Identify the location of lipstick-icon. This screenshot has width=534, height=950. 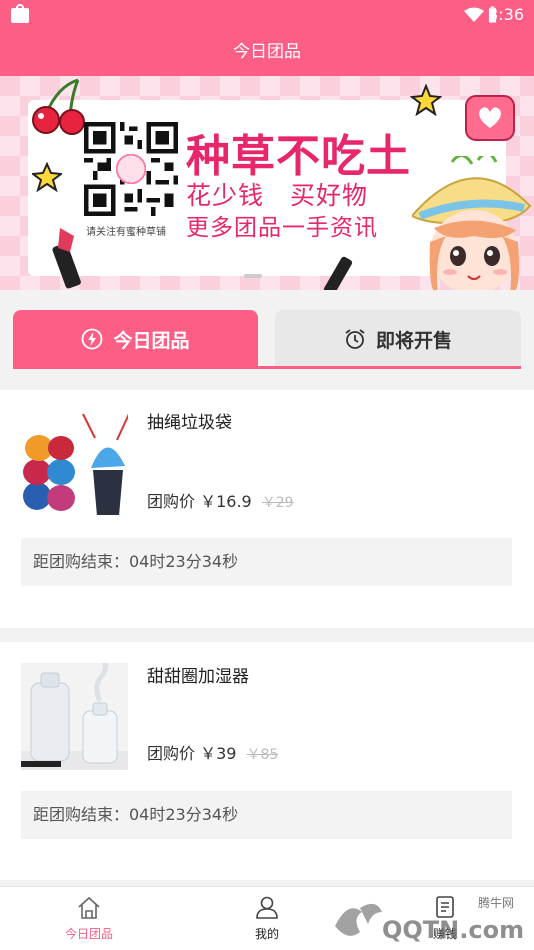
(66, 258).